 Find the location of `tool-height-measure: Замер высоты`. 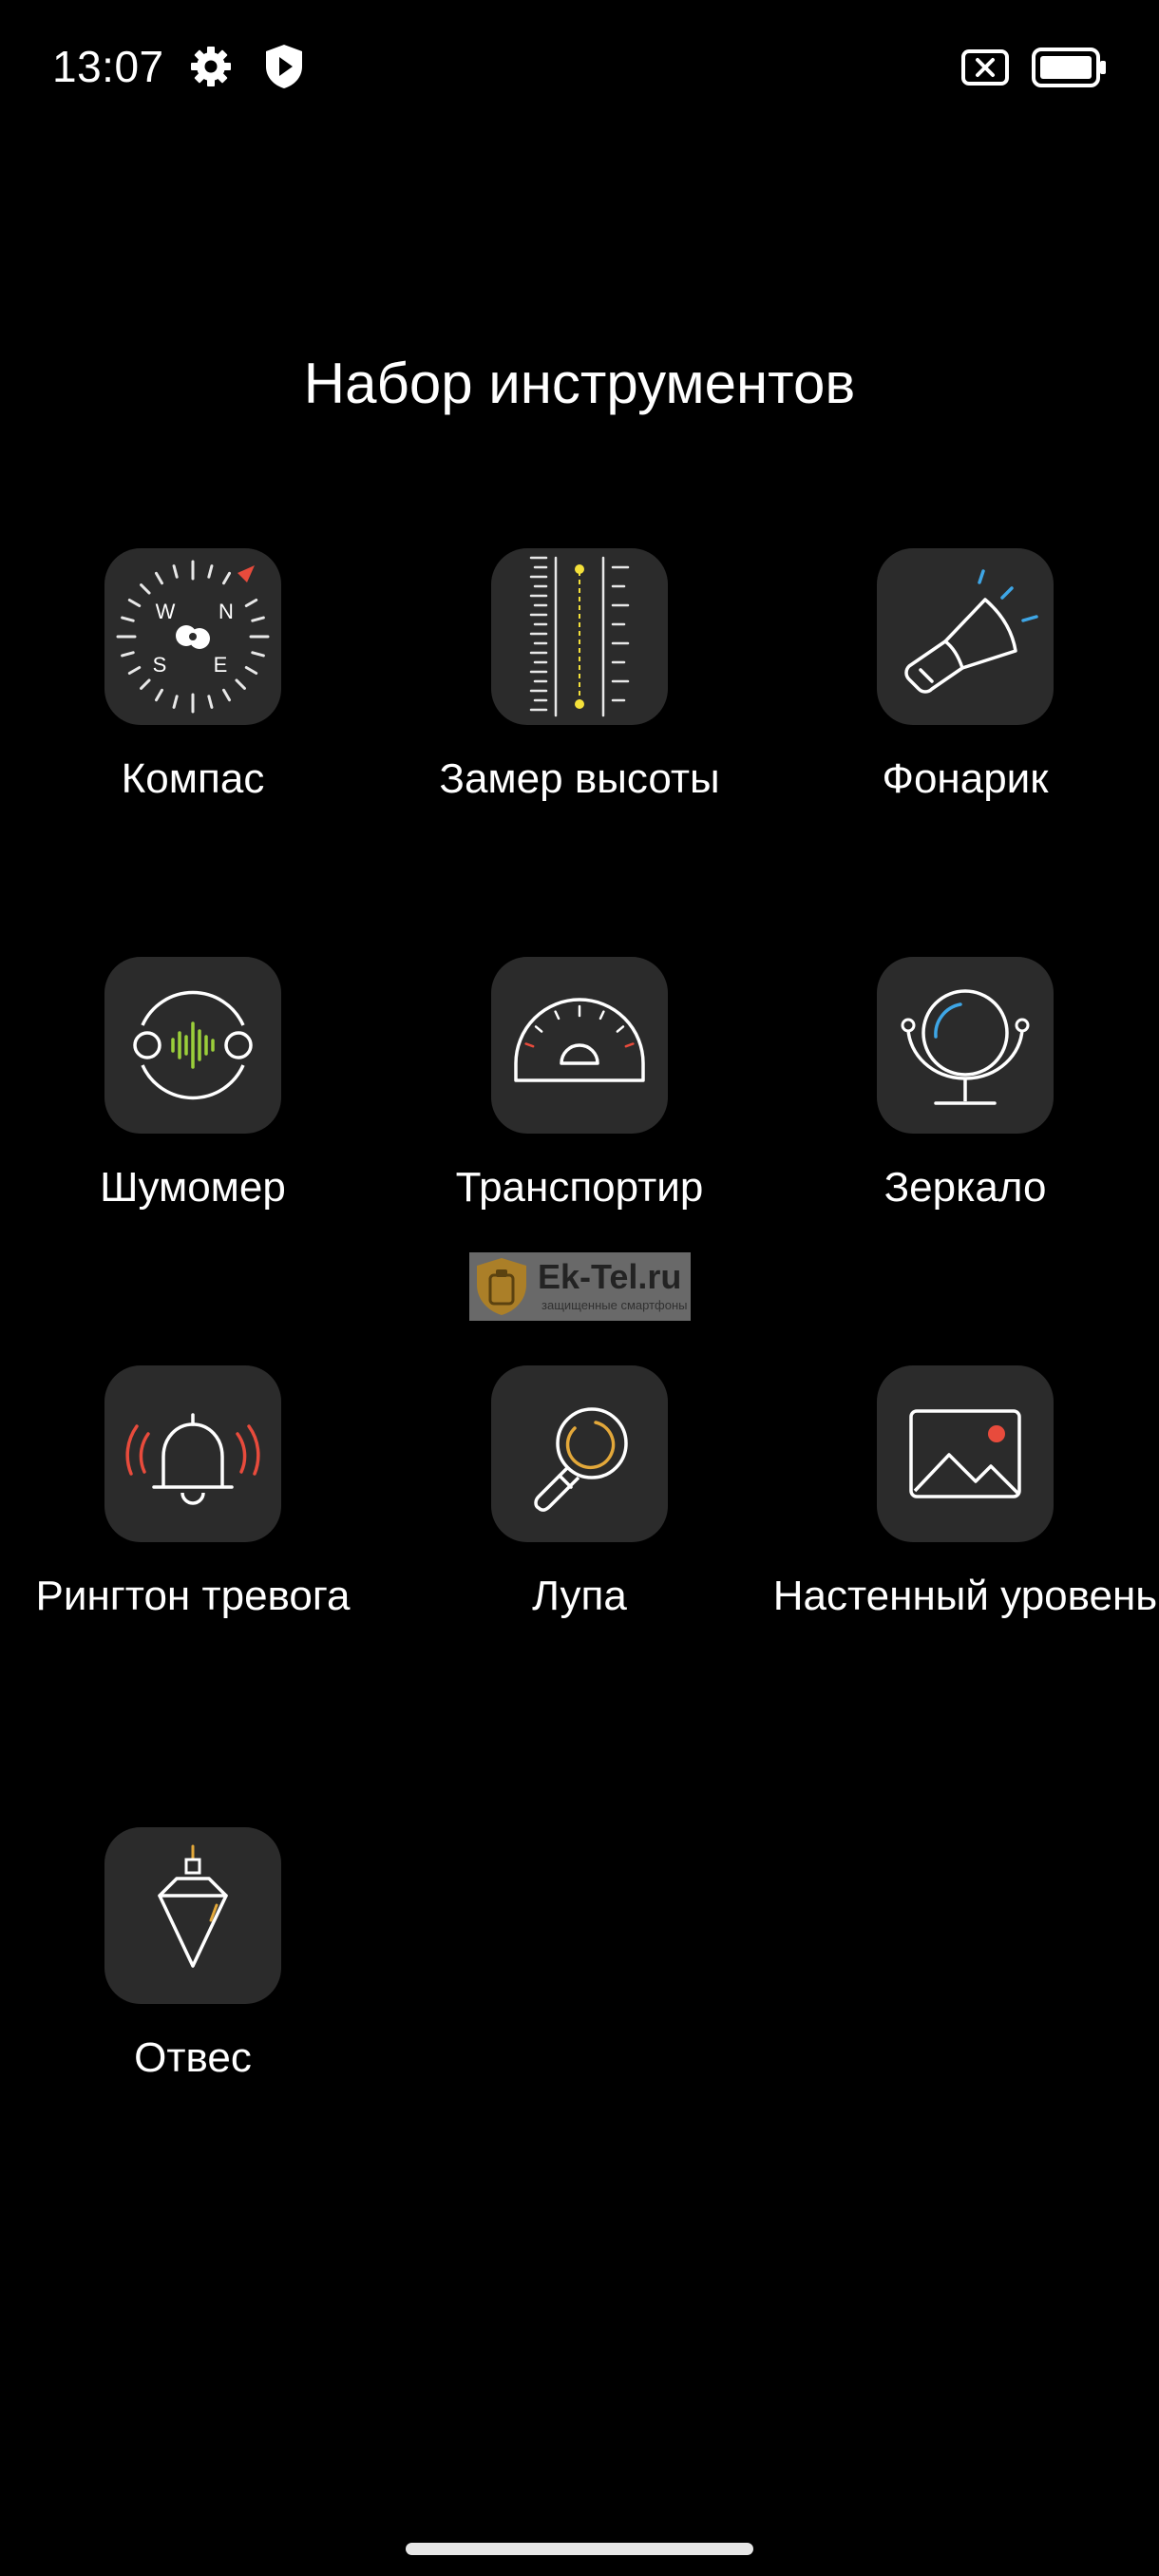

tool-height-measure: Замер высоты is located at coordinates (579, 676).